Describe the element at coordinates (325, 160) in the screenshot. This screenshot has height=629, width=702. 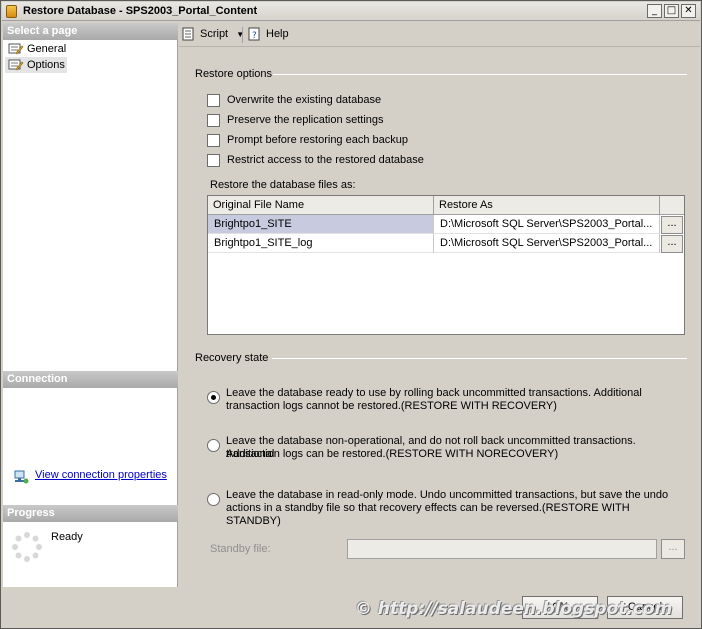
I see `checkbox-label: Restrict access to the restored database` at that location.